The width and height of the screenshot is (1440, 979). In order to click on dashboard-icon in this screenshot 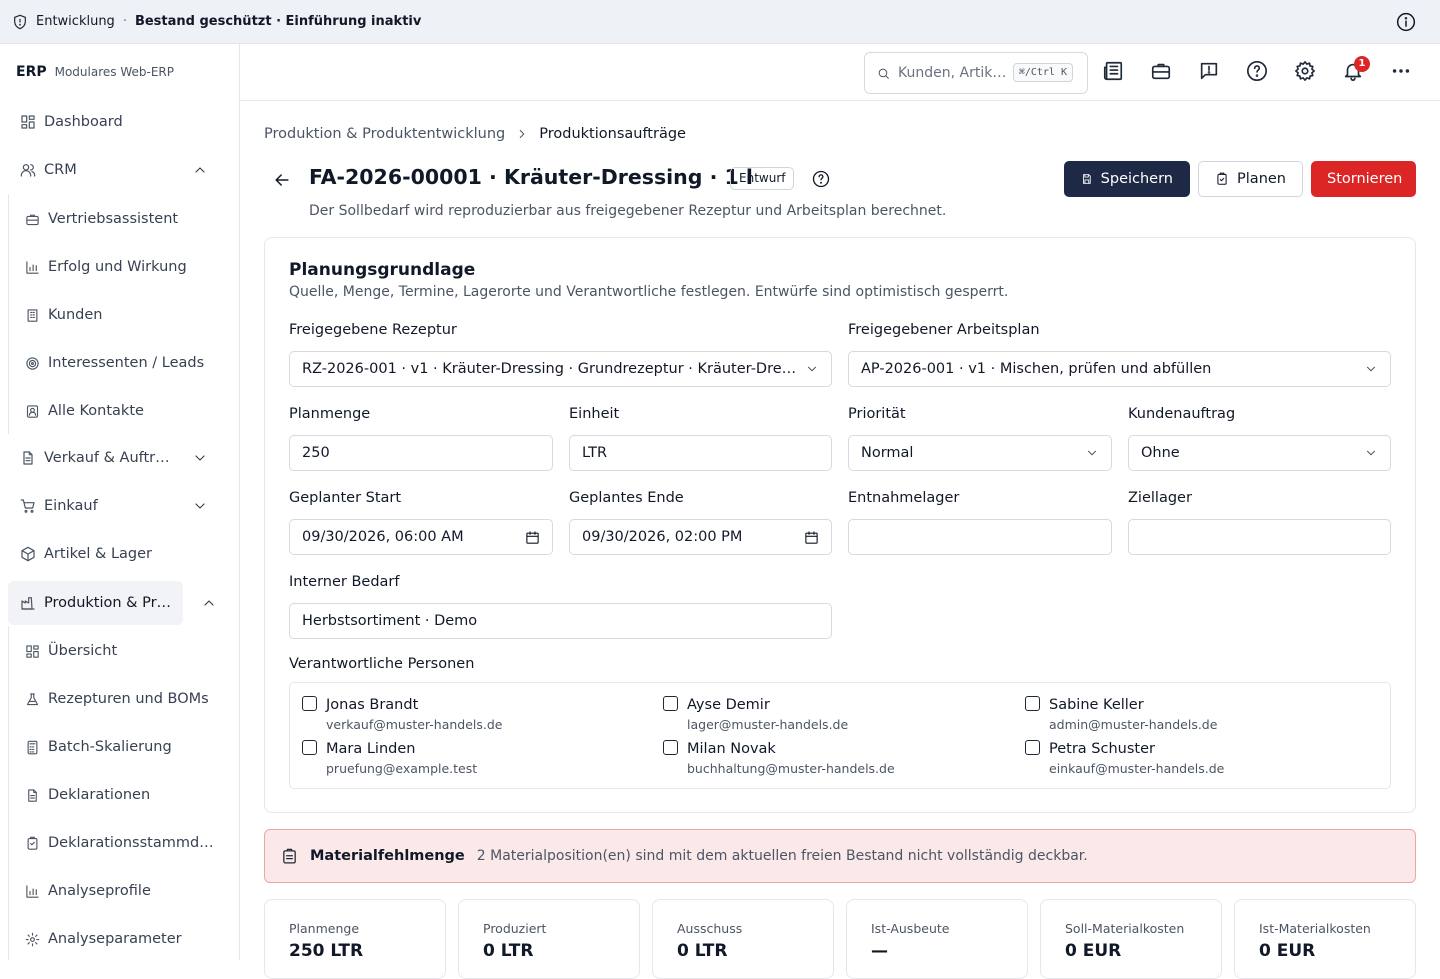, I will do `click(32, 651)`.